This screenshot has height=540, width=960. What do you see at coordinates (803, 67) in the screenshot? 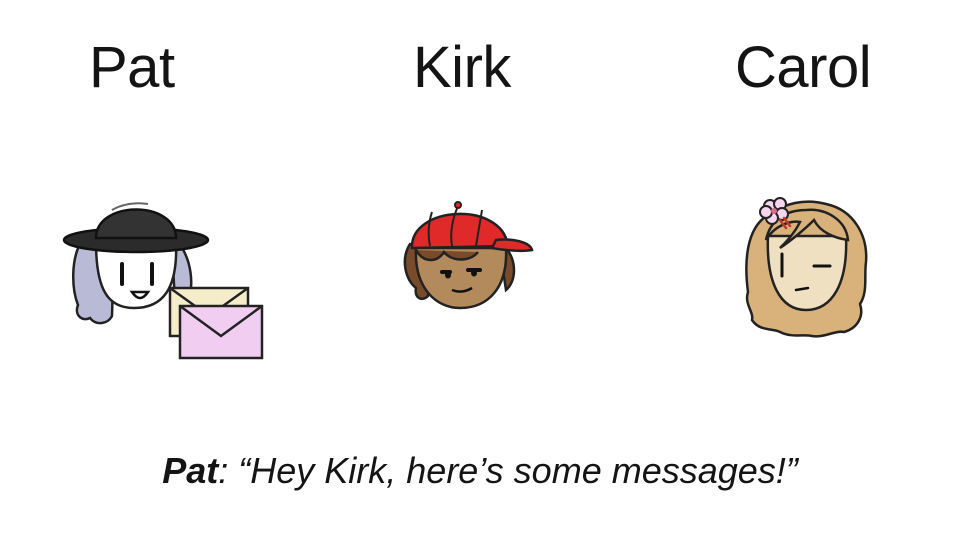
I see `character-name-carol: Carol` at bounding box center [803, 67].